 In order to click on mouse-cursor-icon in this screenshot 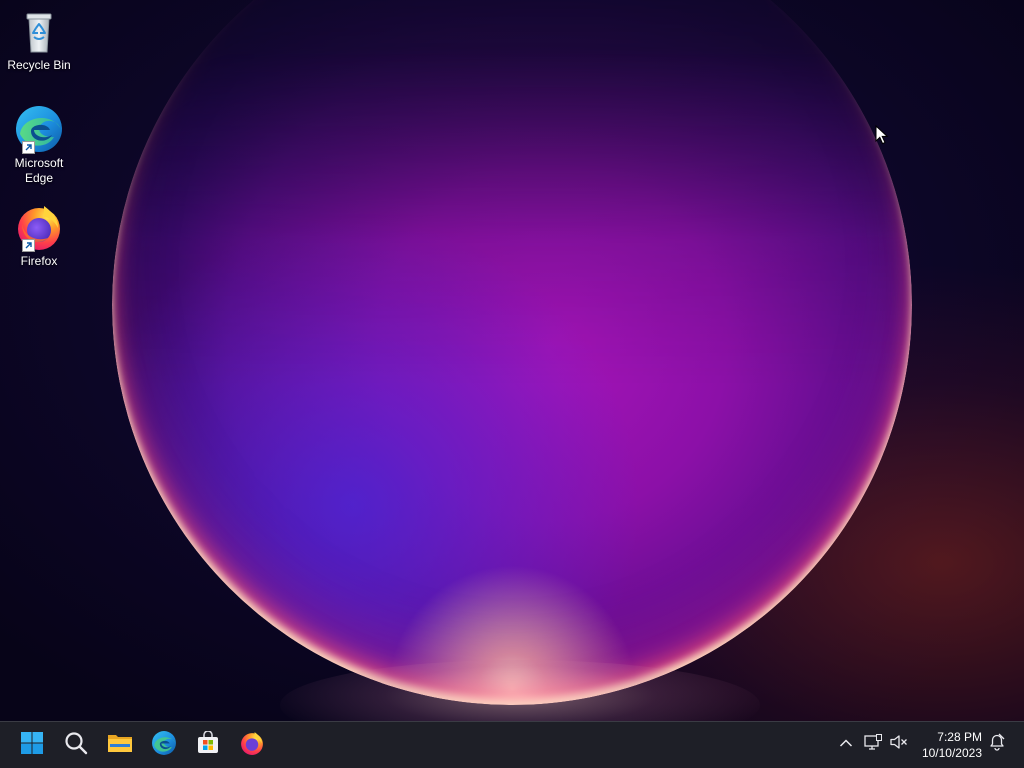, I will do `click(882, 137)`.